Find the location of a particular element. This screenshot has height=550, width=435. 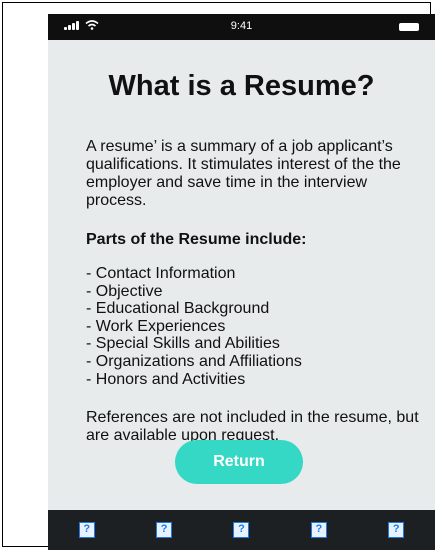

tab-item-3: ? is located at coordinates (241, 530).